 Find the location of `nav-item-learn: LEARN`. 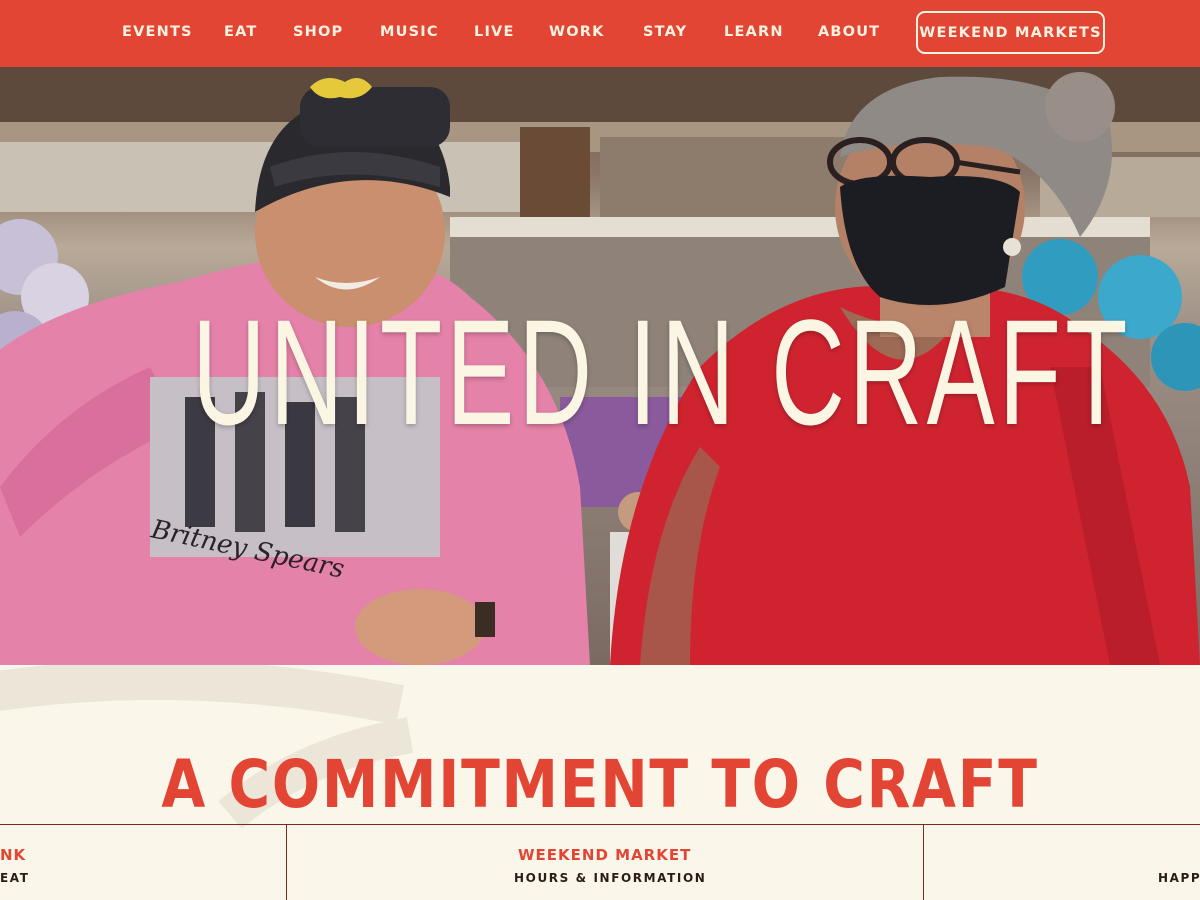

nav-item-learn: LEARN is located at coordinates (754, 32).